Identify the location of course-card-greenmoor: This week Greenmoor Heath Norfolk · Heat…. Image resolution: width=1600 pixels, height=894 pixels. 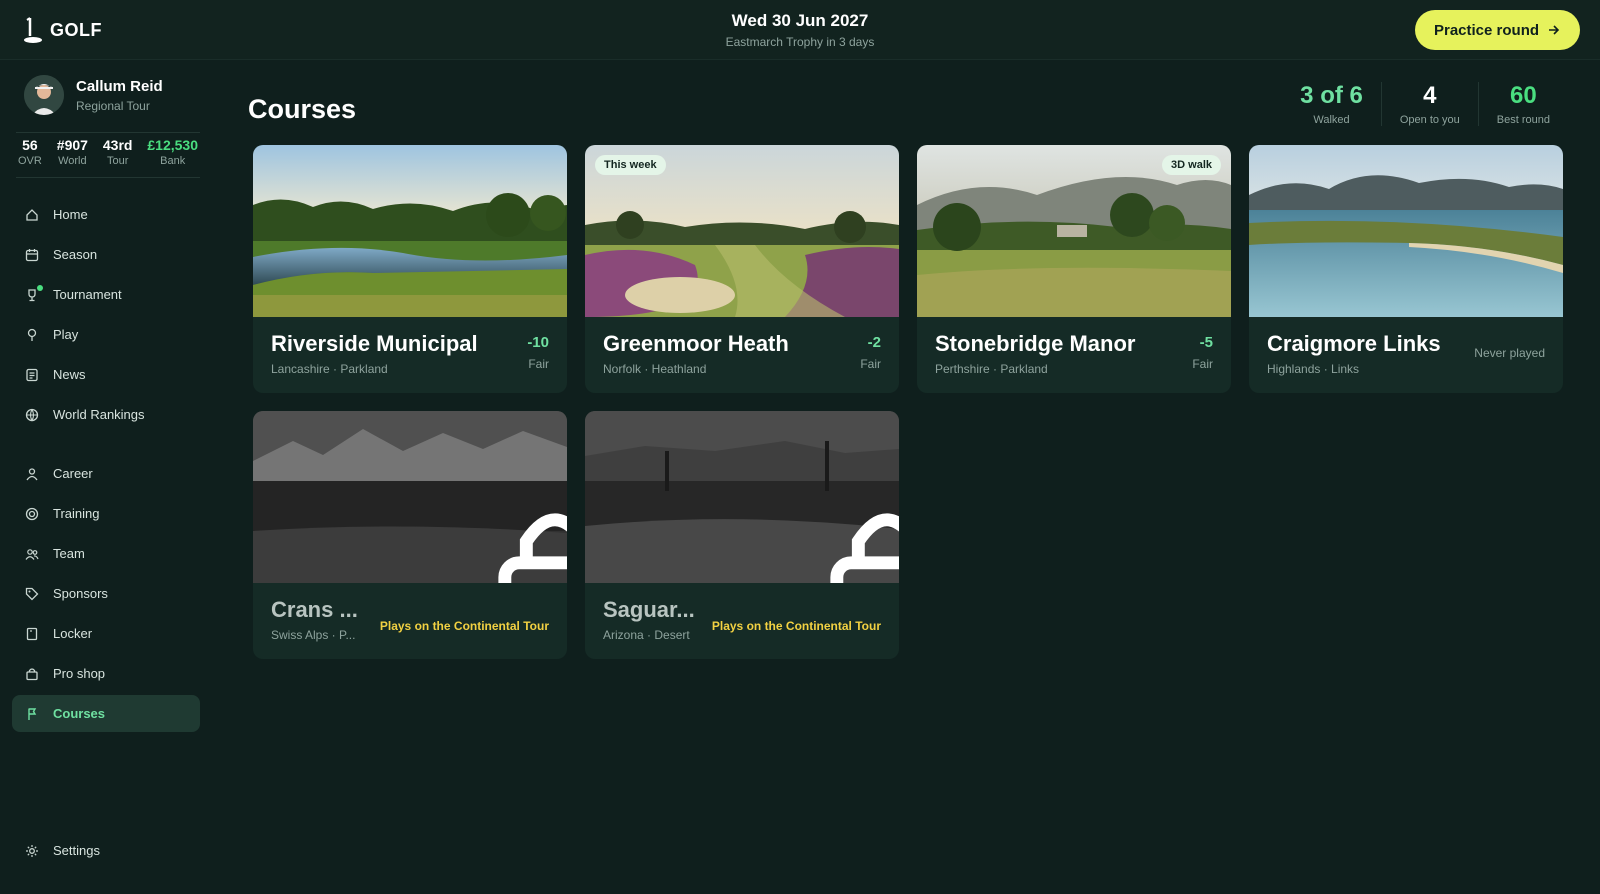
(742, 269).